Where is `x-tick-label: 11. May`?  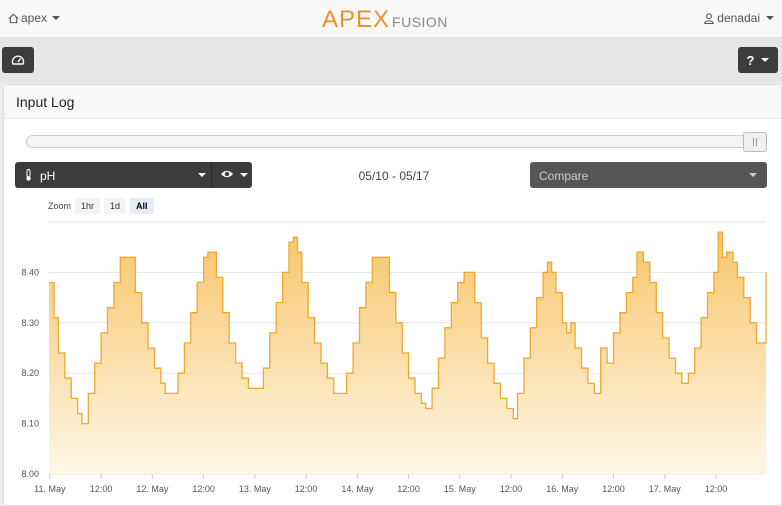 x-tick-label: 11. May is located at coordinates (50, 489).